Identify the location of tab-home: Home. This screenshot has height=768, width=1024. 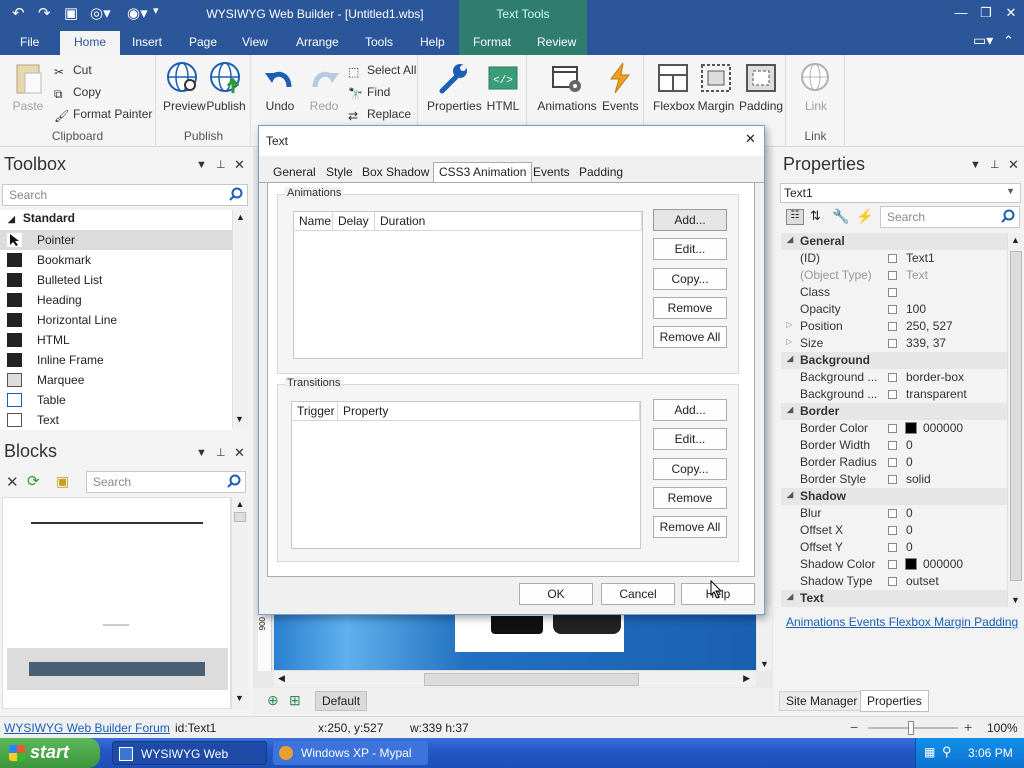
(90, 43).